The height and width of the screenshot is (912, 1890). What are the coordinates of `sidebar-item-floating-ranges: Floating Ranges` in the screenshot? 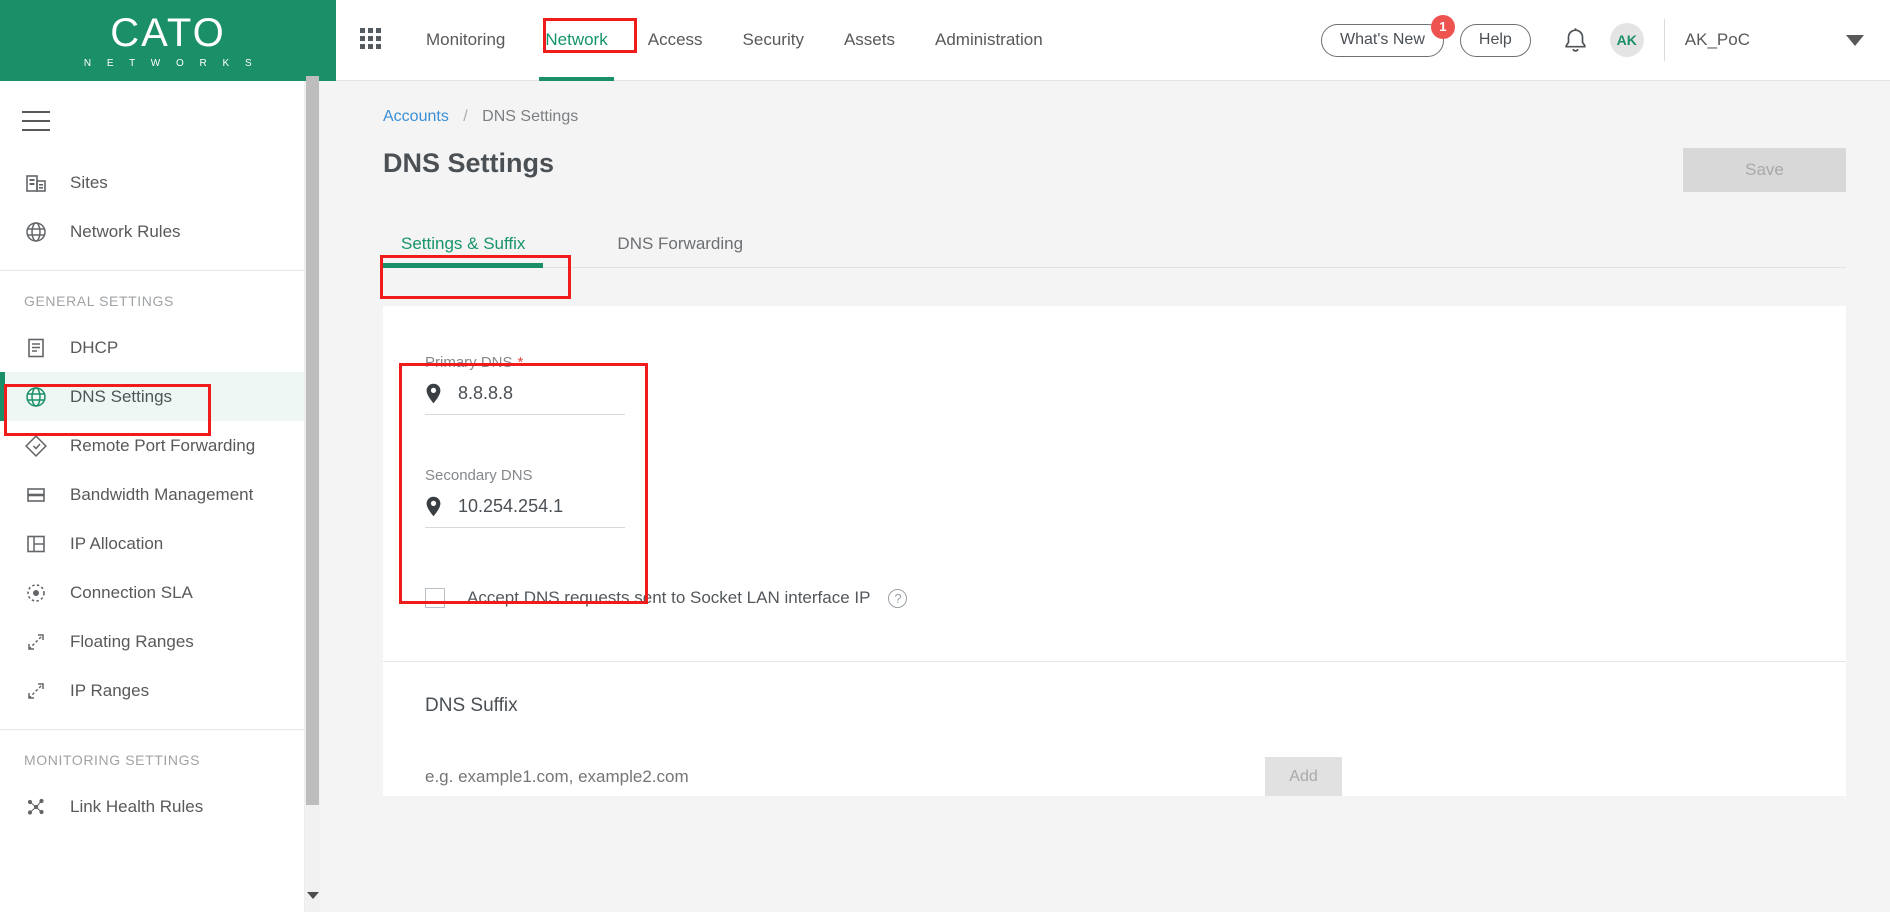 It's located at (160, 641).